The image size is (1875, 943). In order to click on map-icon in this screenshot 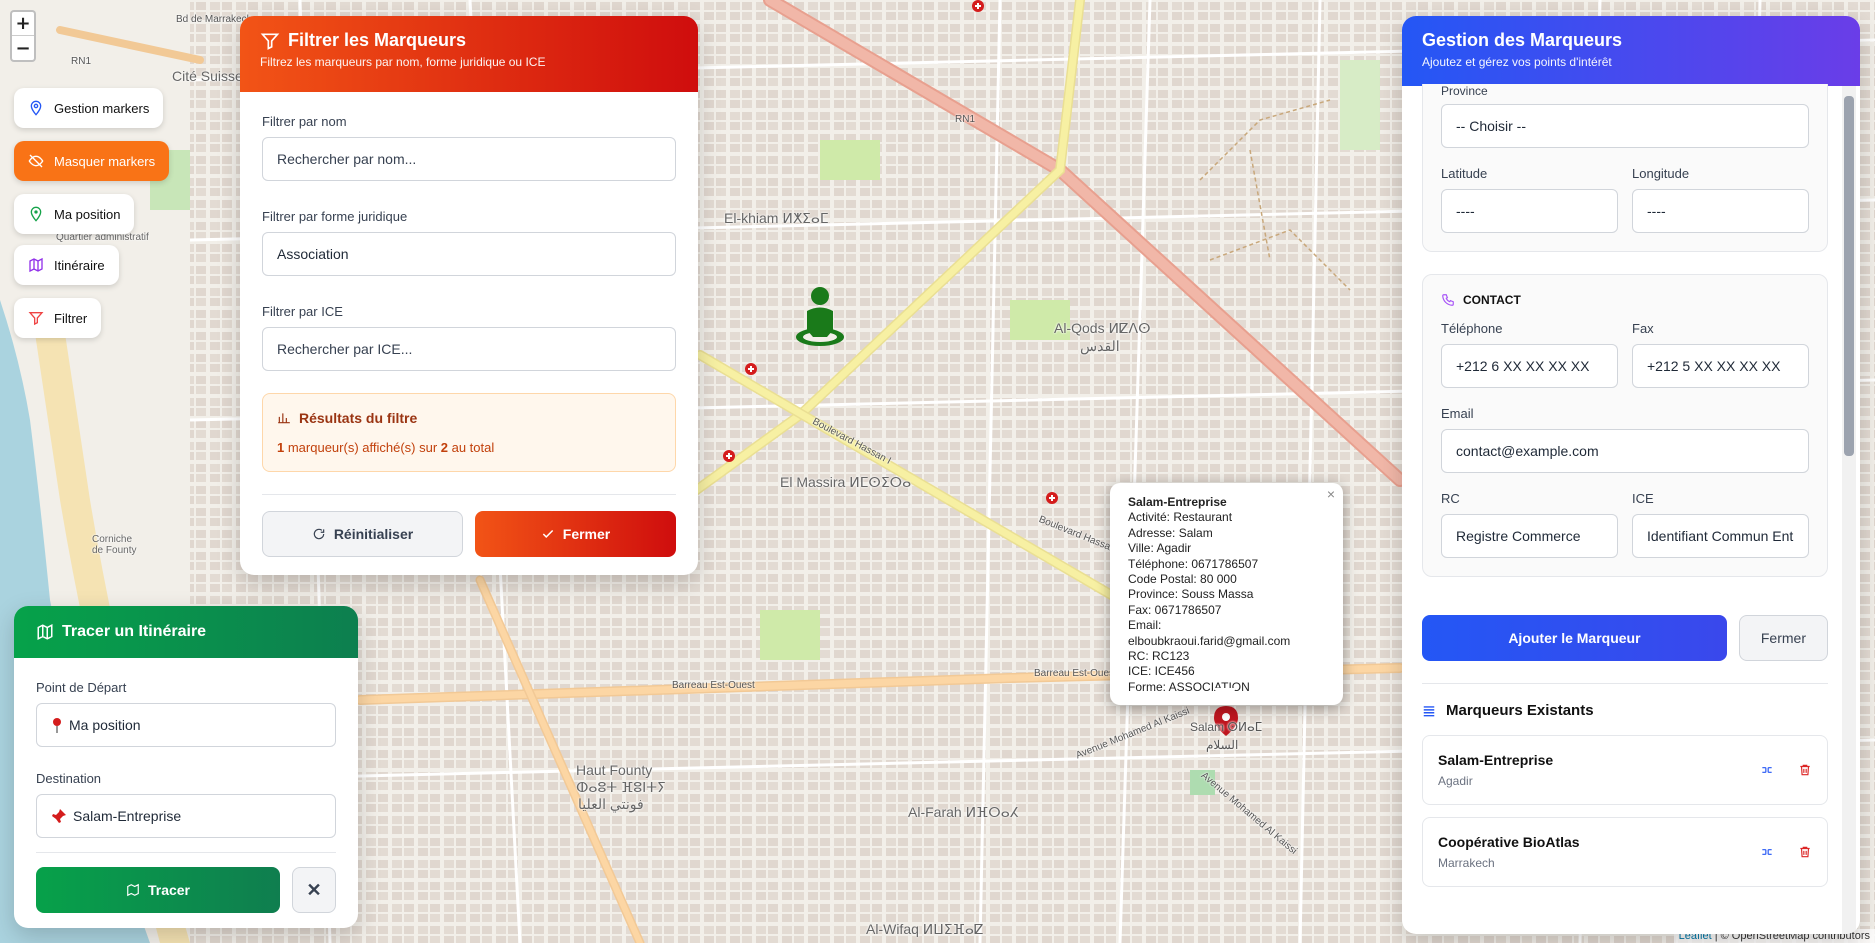, I will do `click(36, 265)`.